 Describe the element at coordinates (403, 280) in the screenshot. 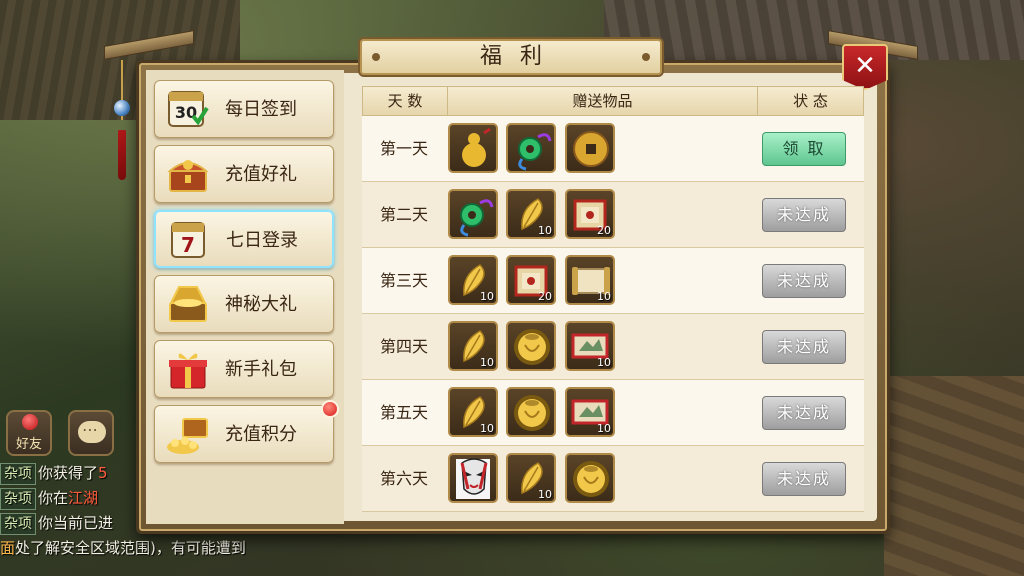

I see `day-label: 第三天` at that location.